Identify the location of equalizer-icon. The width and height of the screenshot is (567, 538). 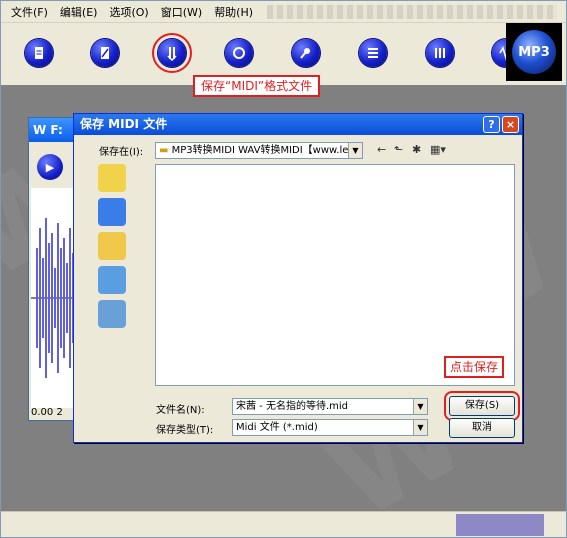
(440, 53).